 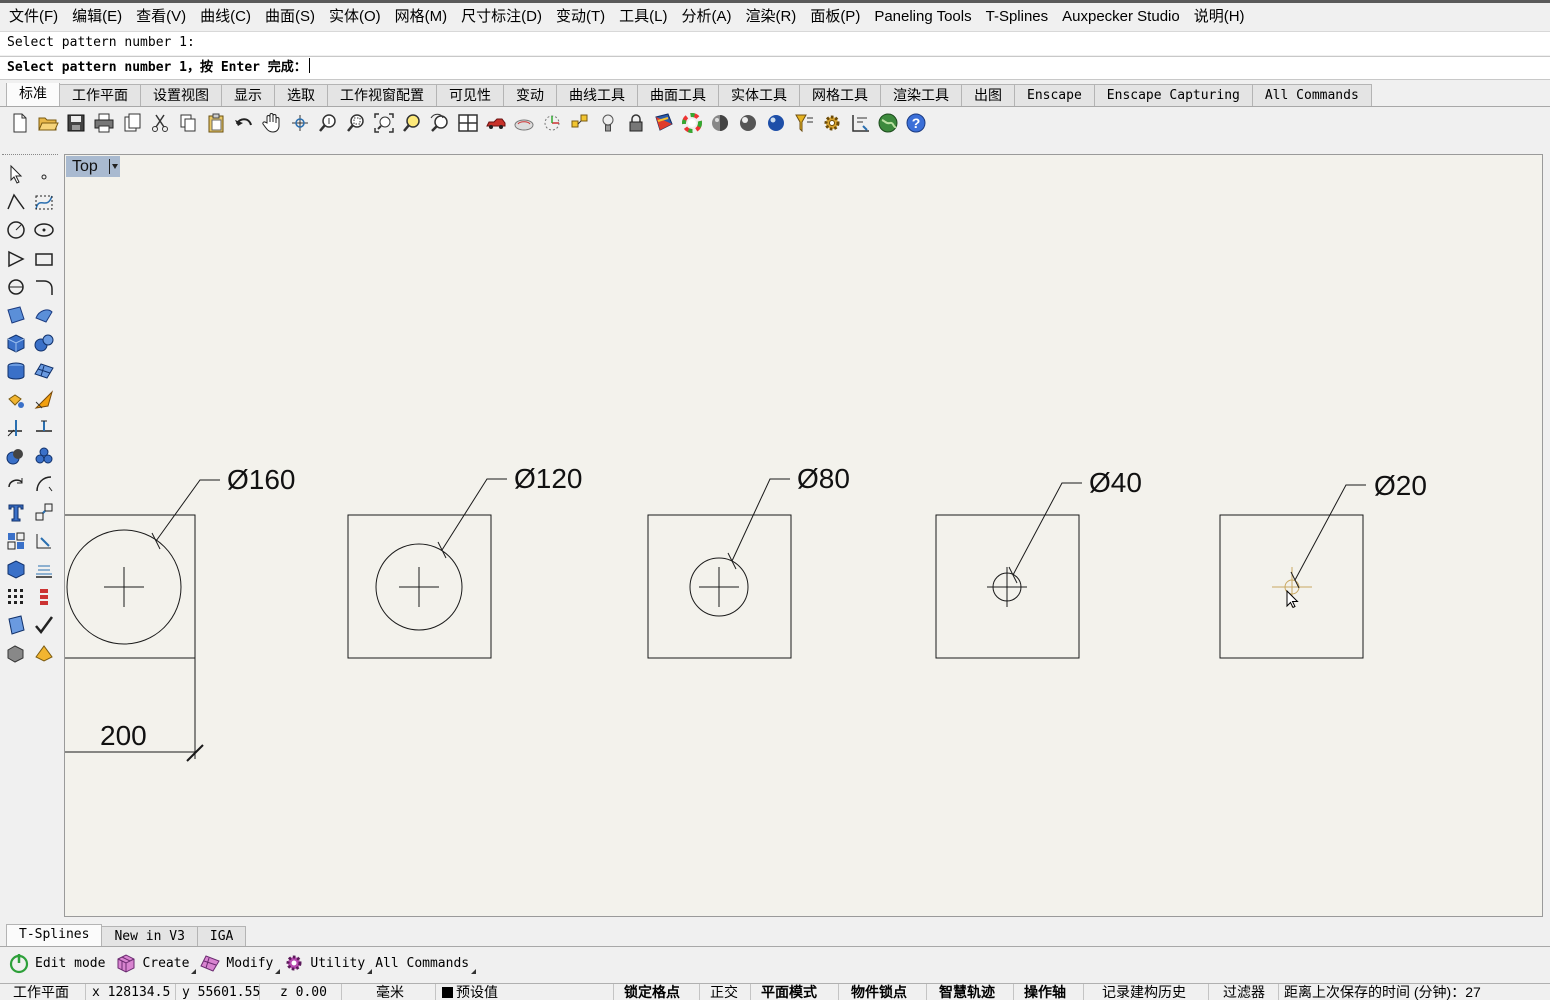 What do you see at coordinates (970, 992) in the screenshot?
I see `status-smarttrack: 智慧轨迹` at bounding box center [970, 992].